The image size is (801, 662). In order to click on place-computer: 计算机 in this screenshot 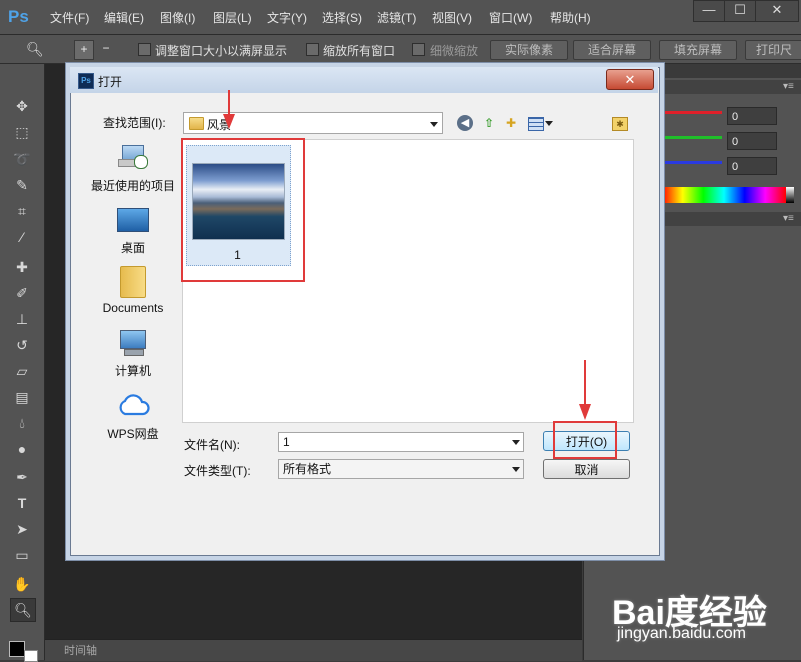, I will do `click(133, 370)`.